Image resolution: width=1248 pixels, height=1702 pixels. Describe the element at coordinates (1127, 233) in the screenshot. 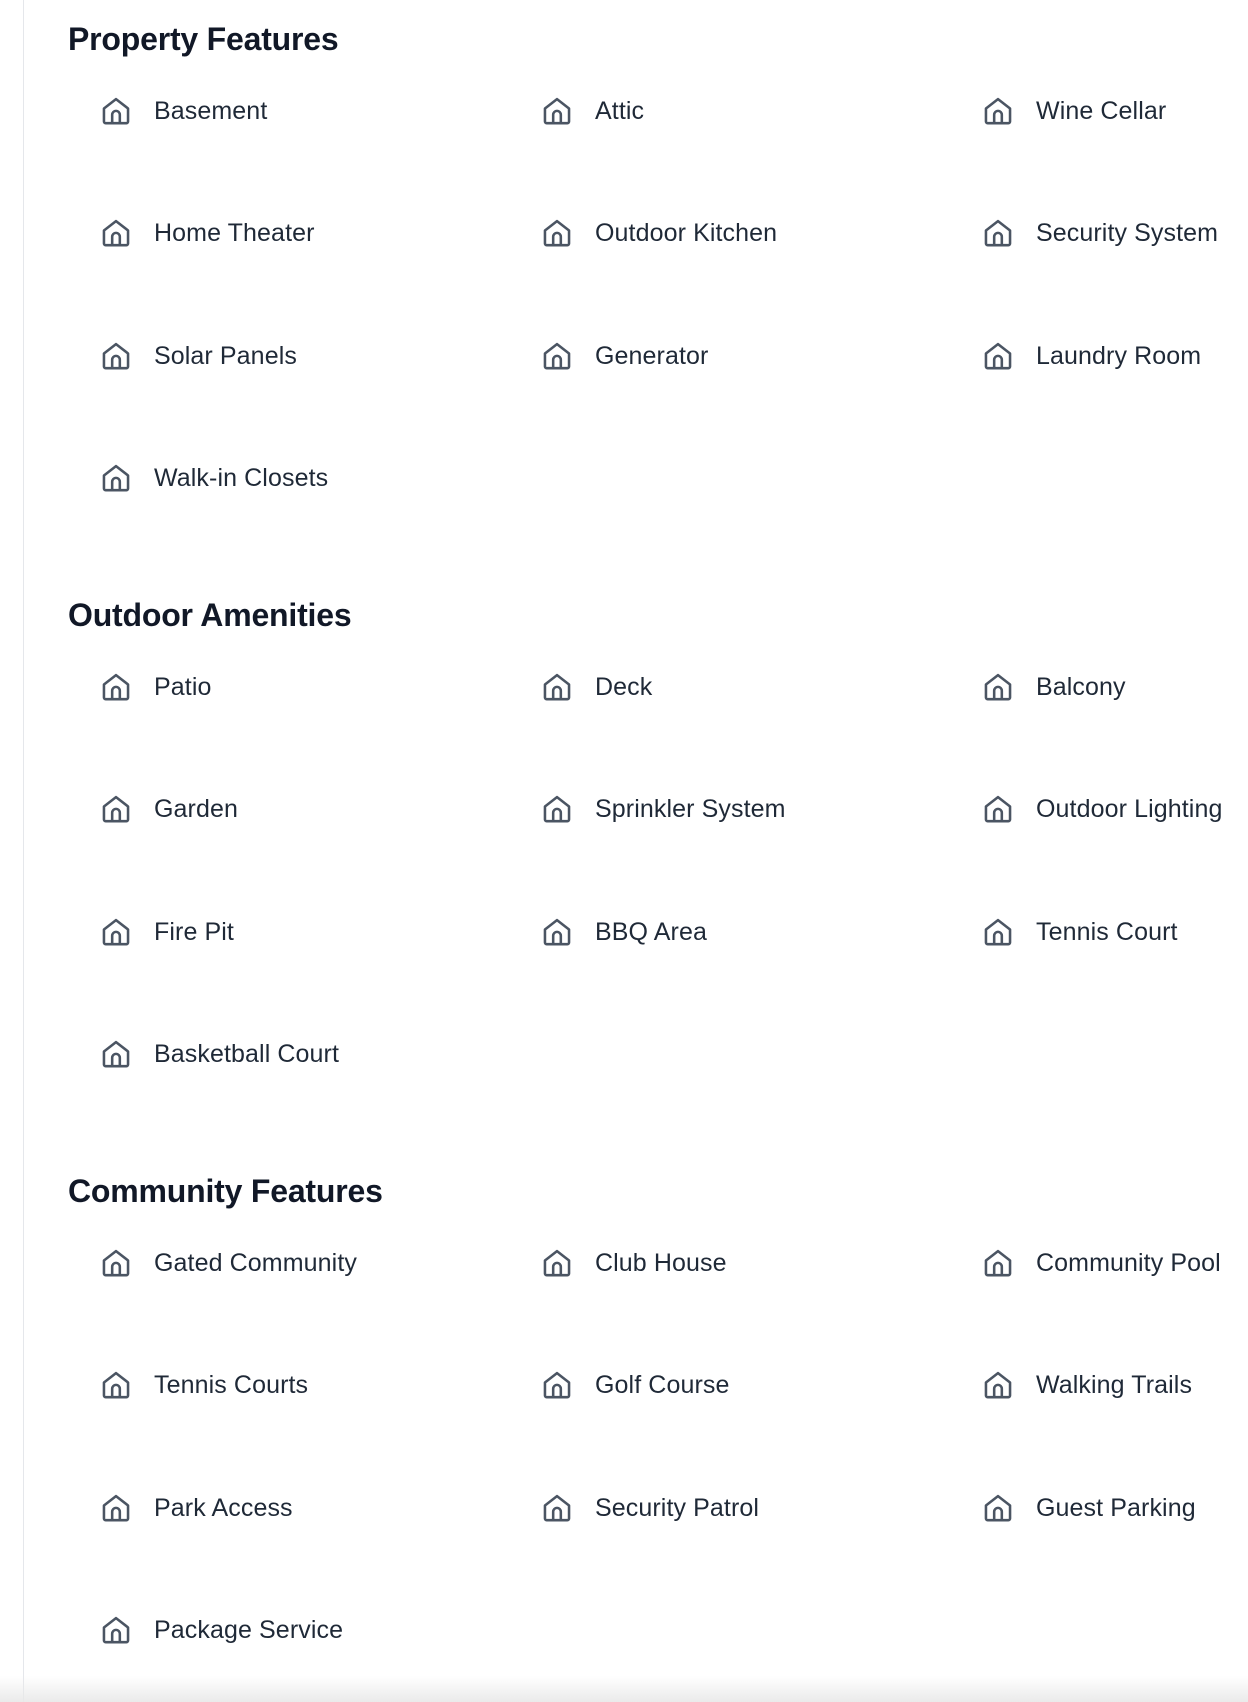

I see `feature-label: Security System` at that location.